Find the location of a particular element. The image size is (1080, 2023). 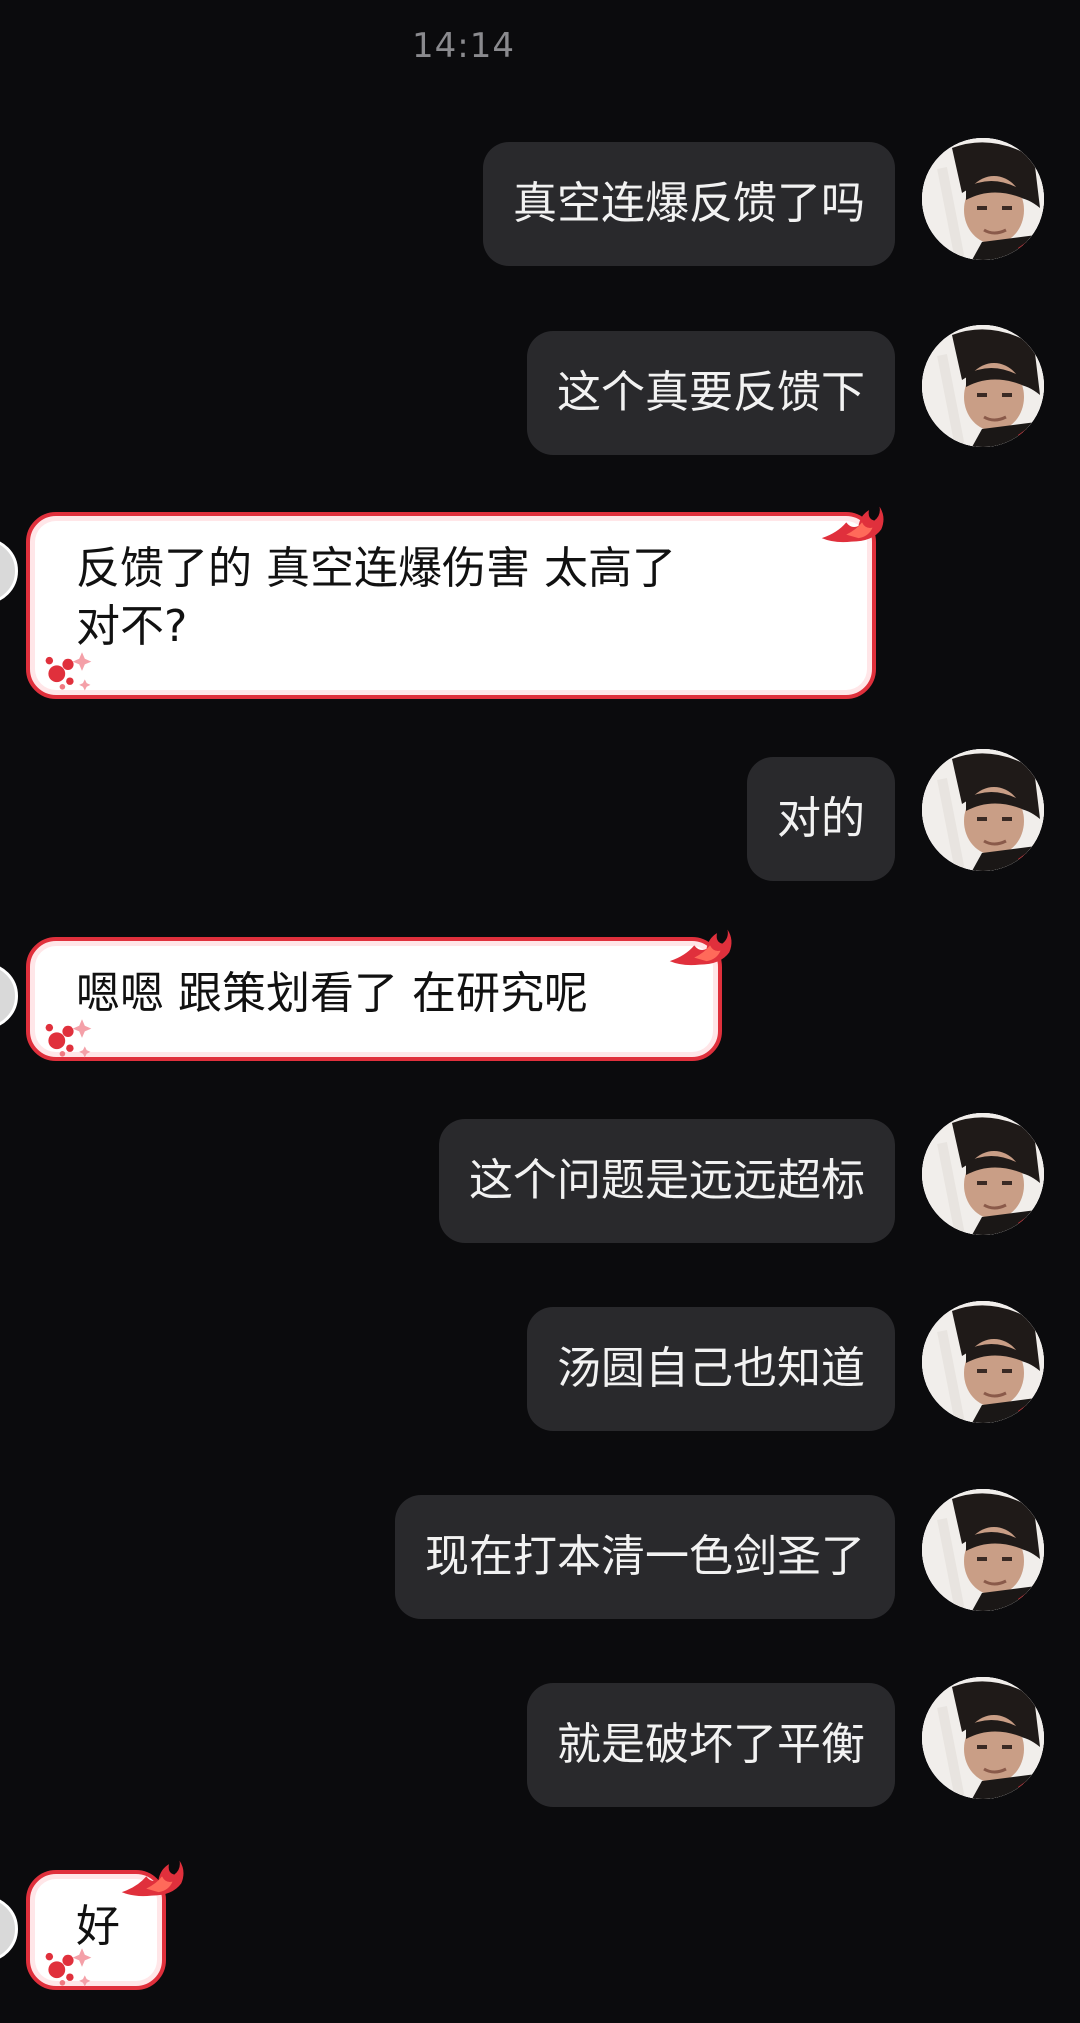

outgoing-message-bubble: 现在打本清一色剑圣了 is located at coordinates (645, 1557).